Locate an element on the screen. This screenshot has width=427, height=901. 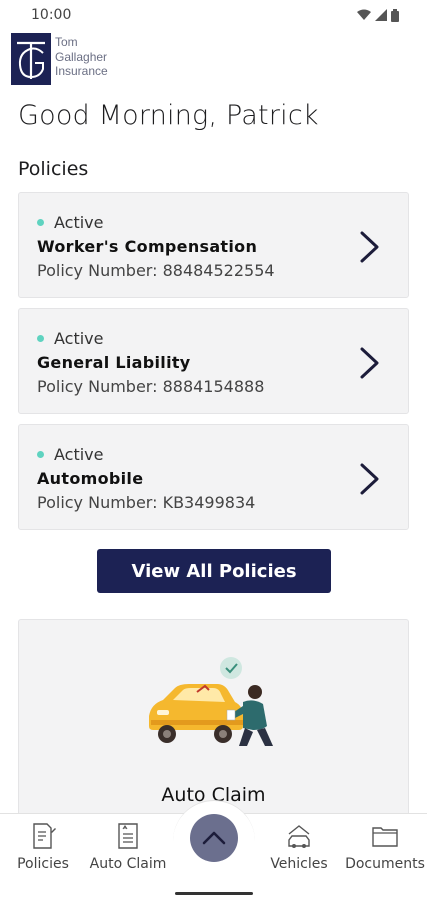
policy-number: Policy Number: 8884154888 is located at coordinates (151, 386).